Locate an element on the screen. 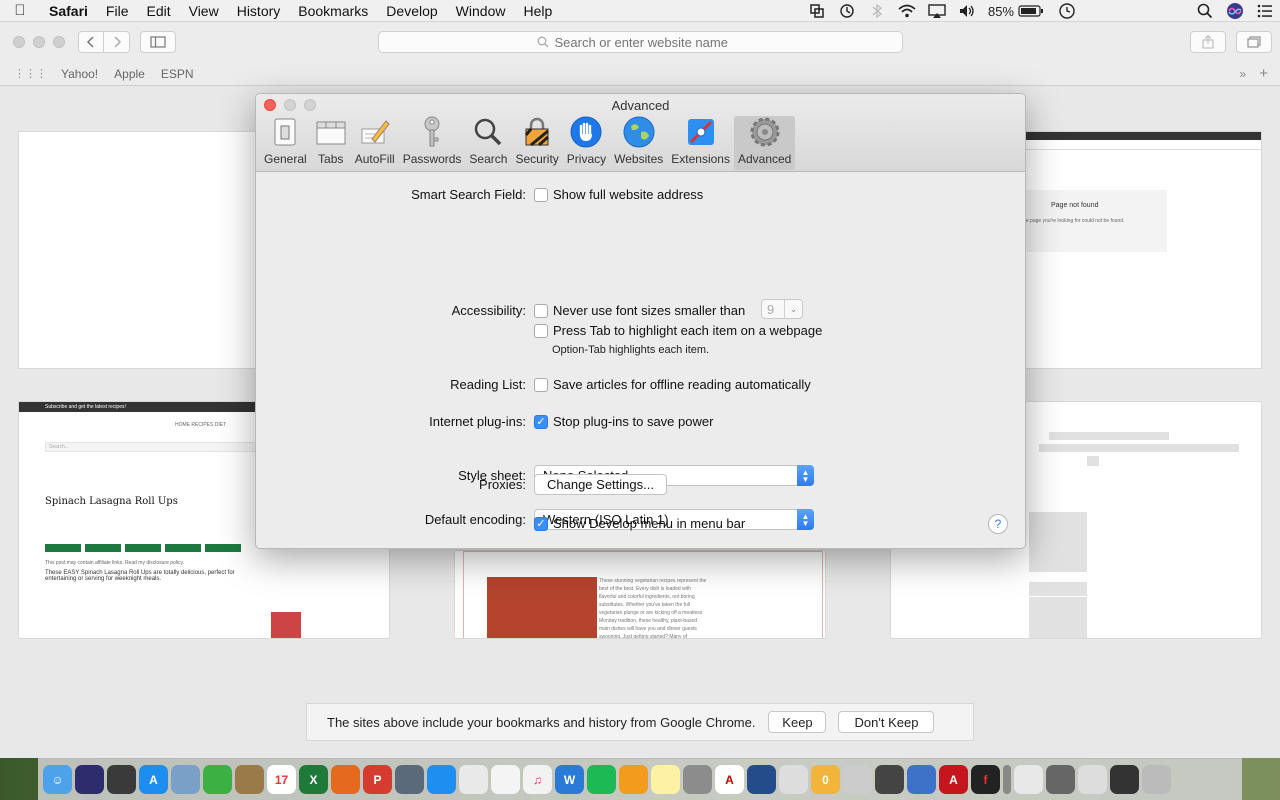 The width and height of the screenshot is (1280, 800). word-icon: W is located at coordinates (569, 779).